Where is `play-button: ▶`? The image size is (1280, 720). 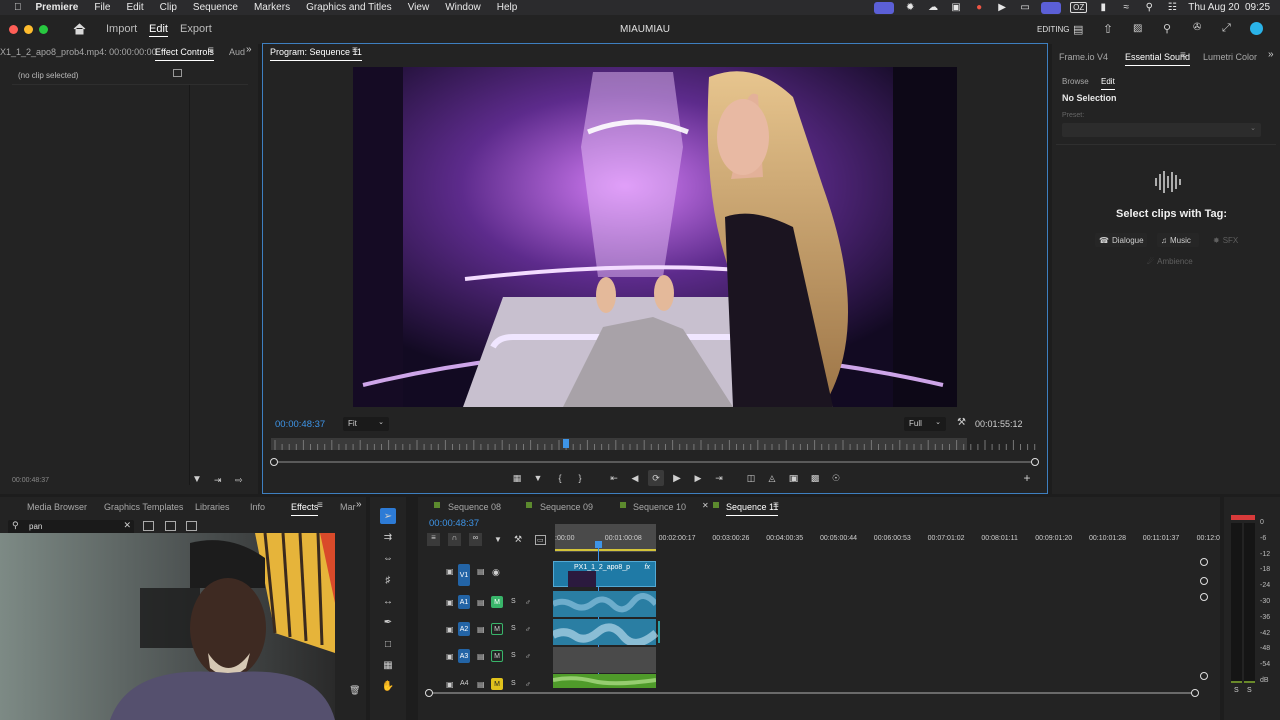 play-button: ▶ is located at coordinates (677, 478).